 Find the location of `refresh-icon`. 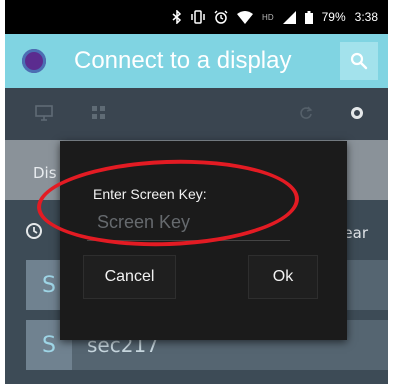

refresh-icon is located at coordinates (306, 115).